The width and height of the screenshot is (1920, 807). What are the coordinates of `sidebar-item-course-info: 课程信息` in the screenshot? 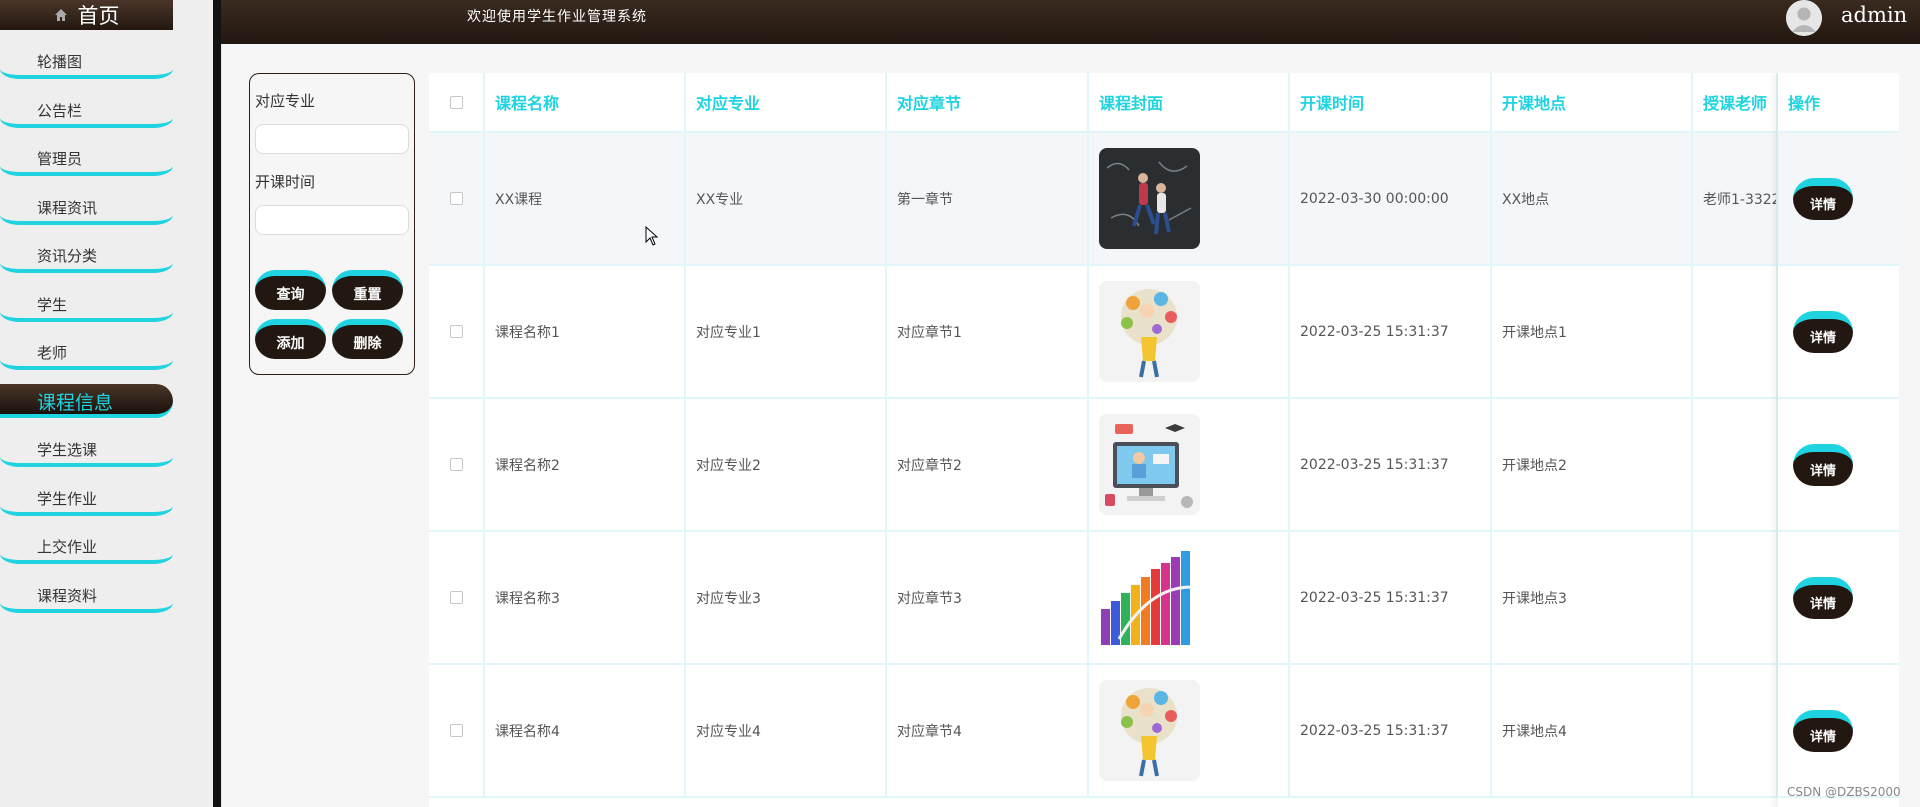 It's located at (86, 401).